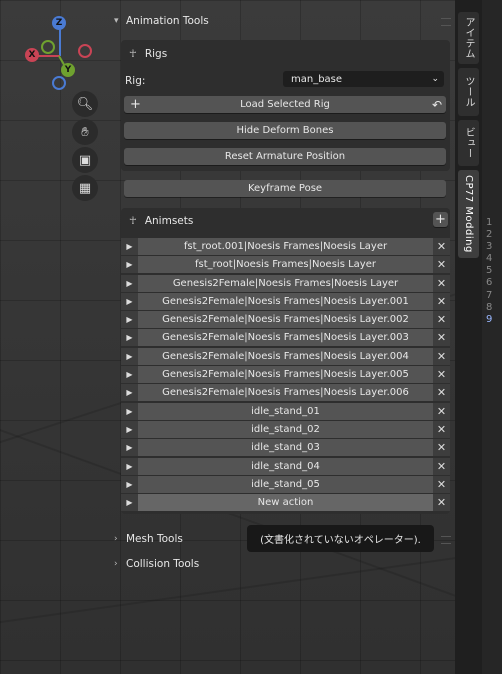  Describe the element at coordinates (489, 271) in the screenshot. I see `line-numbers: 123456789` at that location.